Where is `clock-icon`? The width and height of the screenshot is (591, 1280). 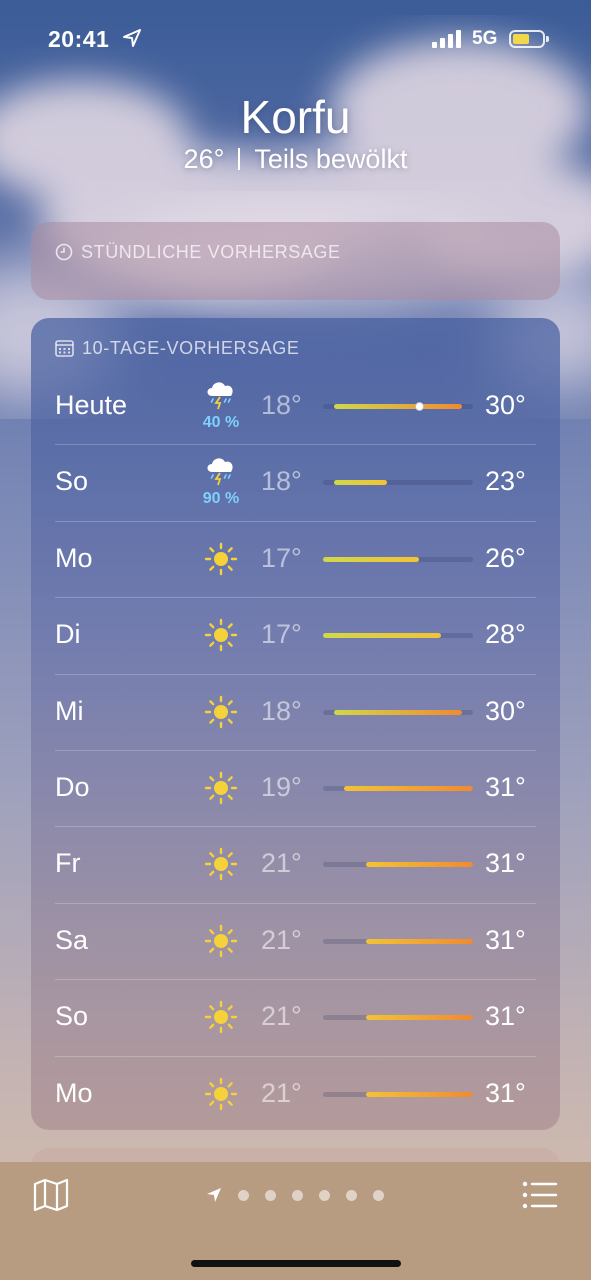 clock-icon is located at coordinates (64, 252).